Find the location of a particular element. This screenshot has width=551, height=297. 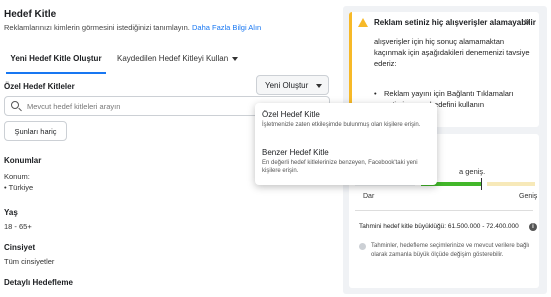

estimate-icon is located at coordinates (362, 246).